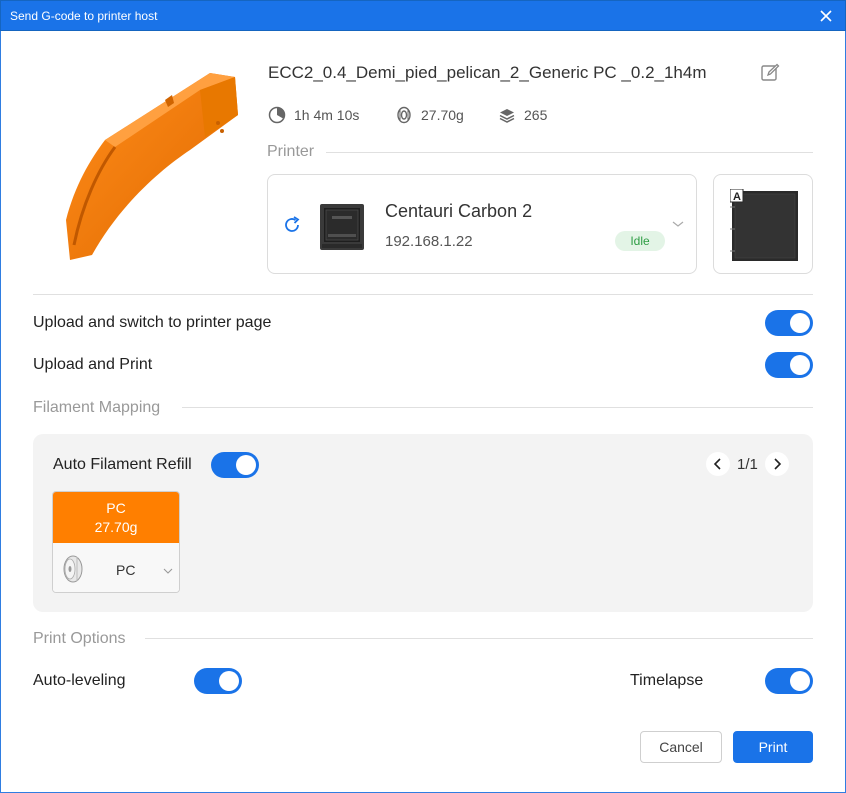 This screenshot has height=793, width=846. What do you see at coordinates (789, 365) in the screenshot?
I see `upload-print-toggle` at bounding box center [789, 365].